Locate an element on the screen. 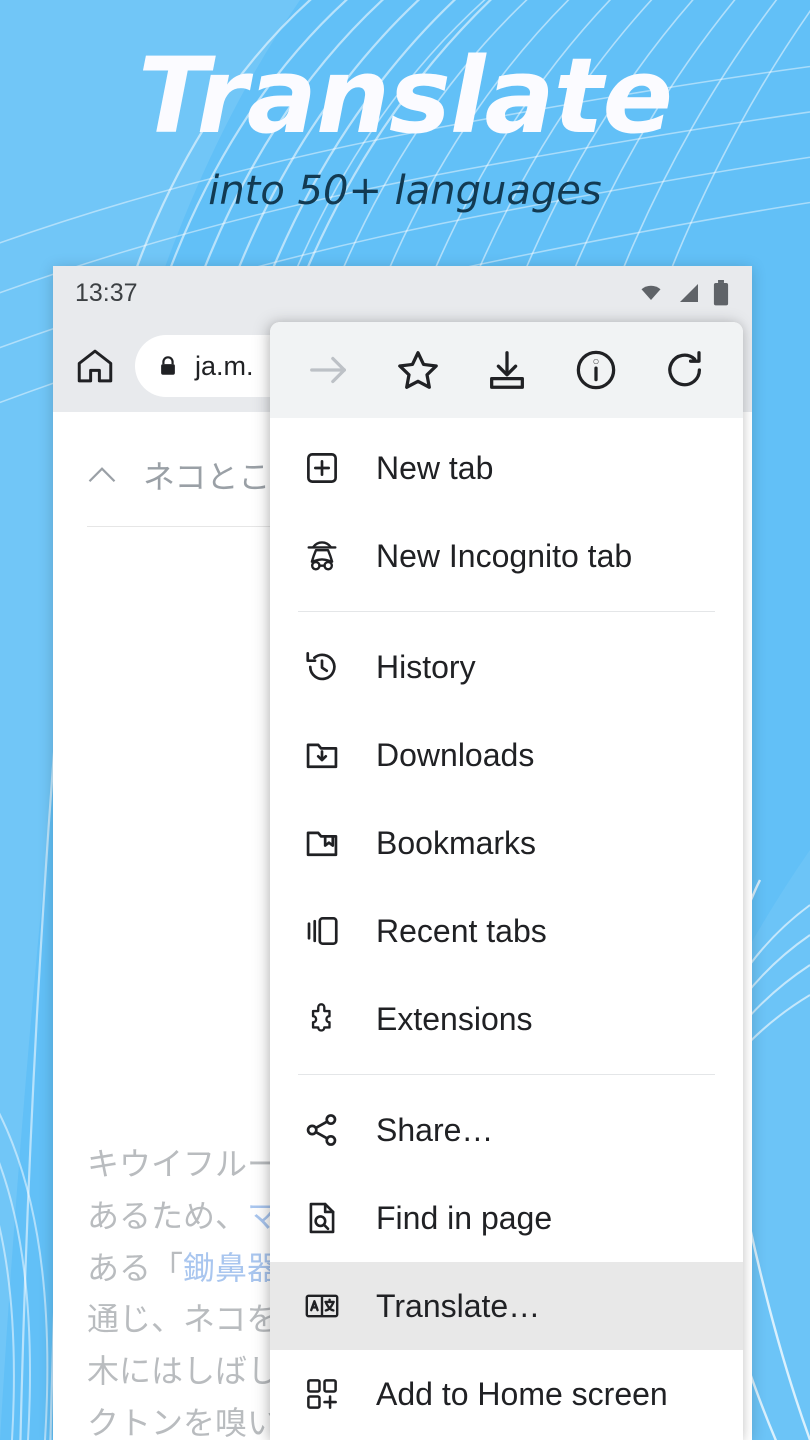 The width and height of the screenshot is (810, 1440). info-icon is located at coordinates (596, 370).